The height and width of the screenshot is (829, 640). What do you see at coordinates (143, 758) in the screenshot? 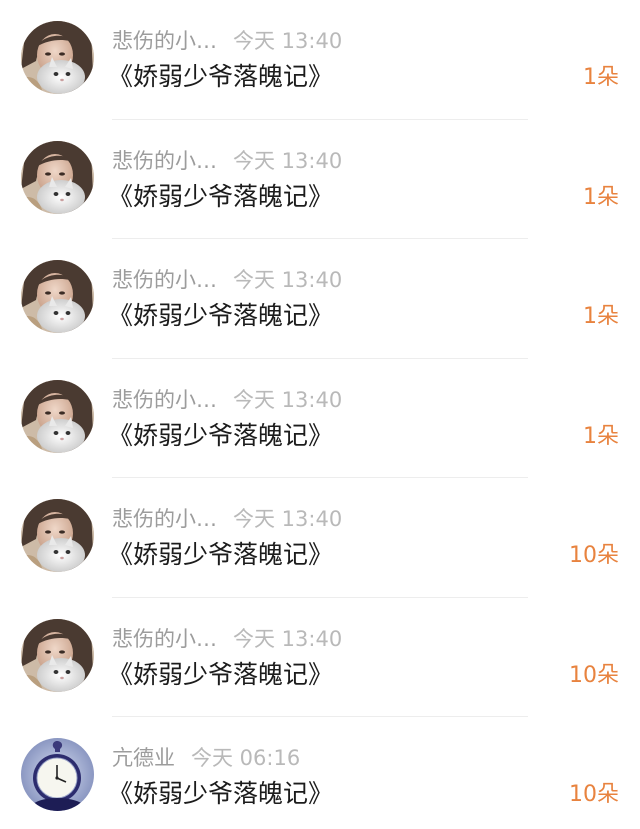
I see `user-name: 亢德业` at bounding box center [143, 758].